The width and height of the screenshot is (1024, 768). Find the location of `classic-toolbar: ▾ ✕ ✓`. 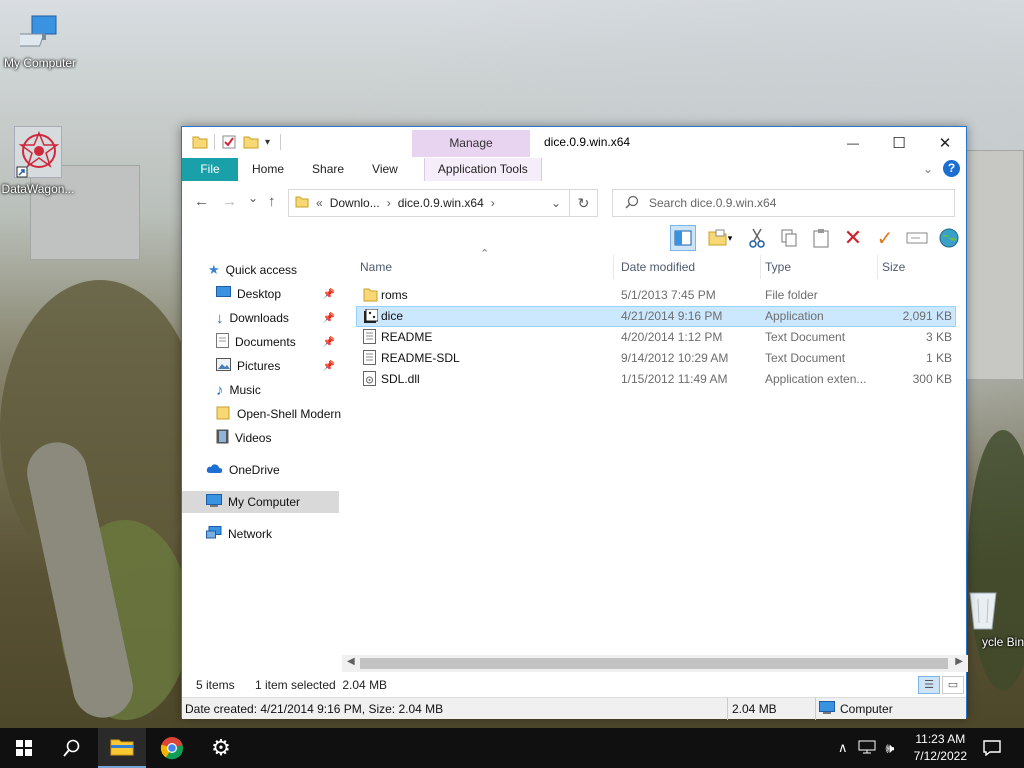

classic-toolbar: ▾ ✕ ✓ is located at coordinates (816, 238).